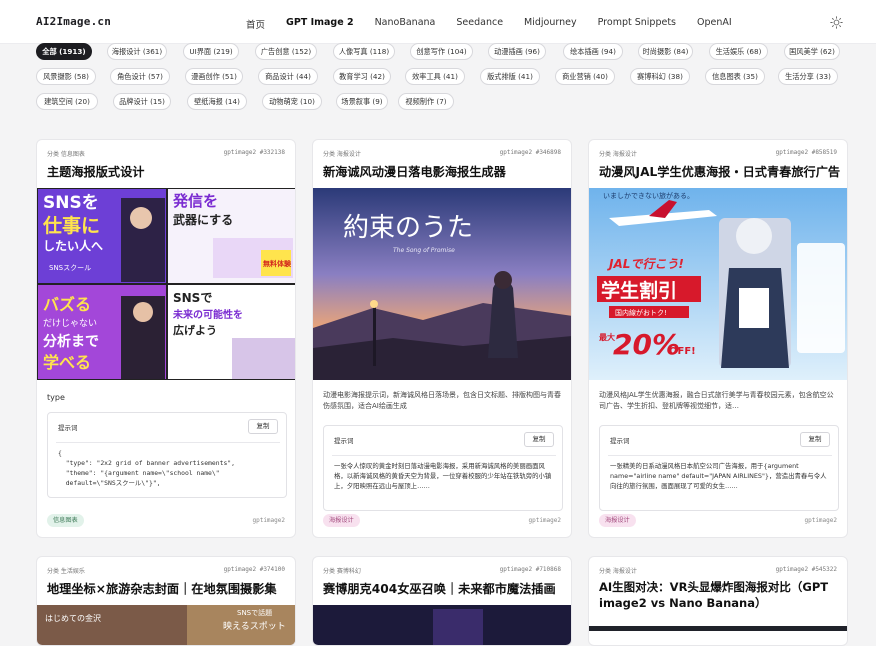 The image size is (876, 646). I want to click on poster-text: SNSスクール, so click(70, 268).